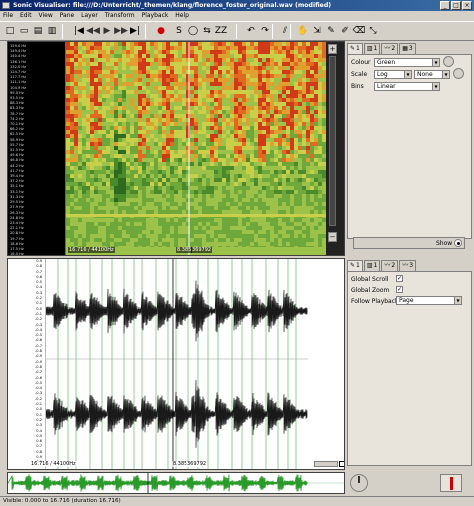 The height and width of the screenshot is (506, 474). I want to click on draw-tool-icon: ✐, so click(345, 31).